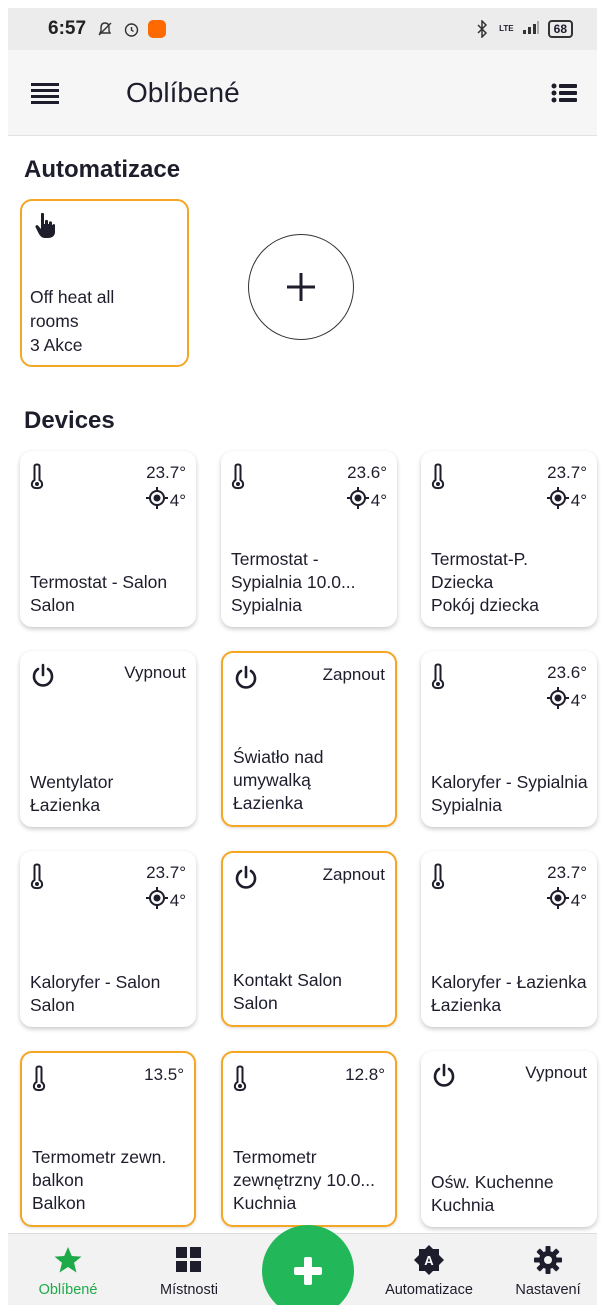  I want to click on device-label: Termometr zewn. balkon Balkon, so click(109, 1180).